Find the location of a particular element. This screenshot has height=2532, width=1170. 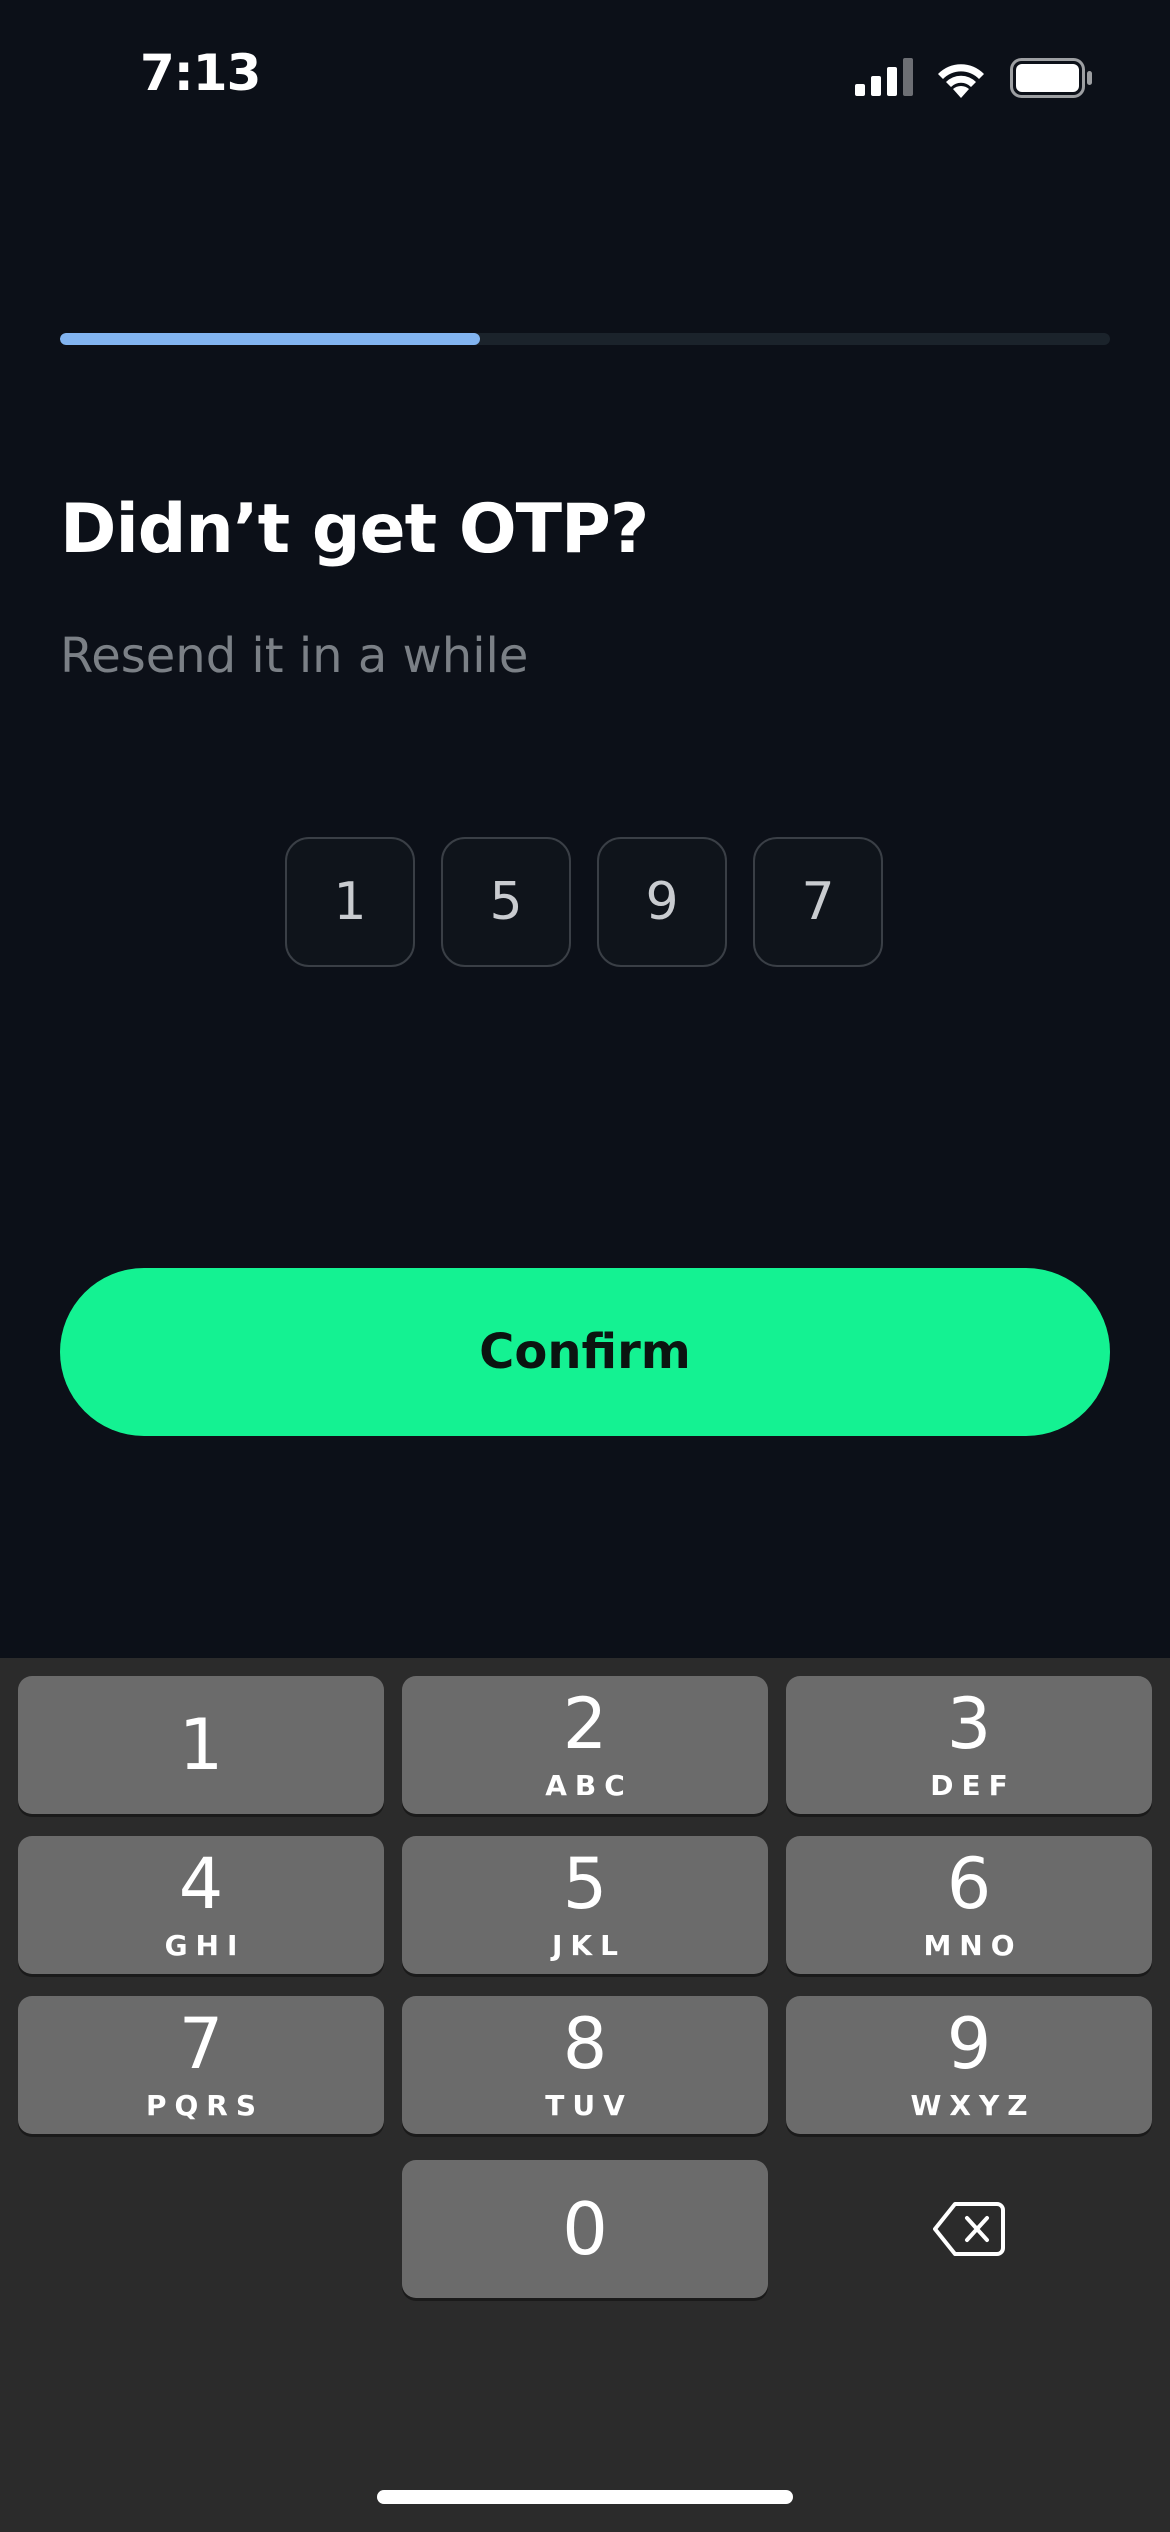

key-4: 4 GHI is located at coordinates (201, 1905).